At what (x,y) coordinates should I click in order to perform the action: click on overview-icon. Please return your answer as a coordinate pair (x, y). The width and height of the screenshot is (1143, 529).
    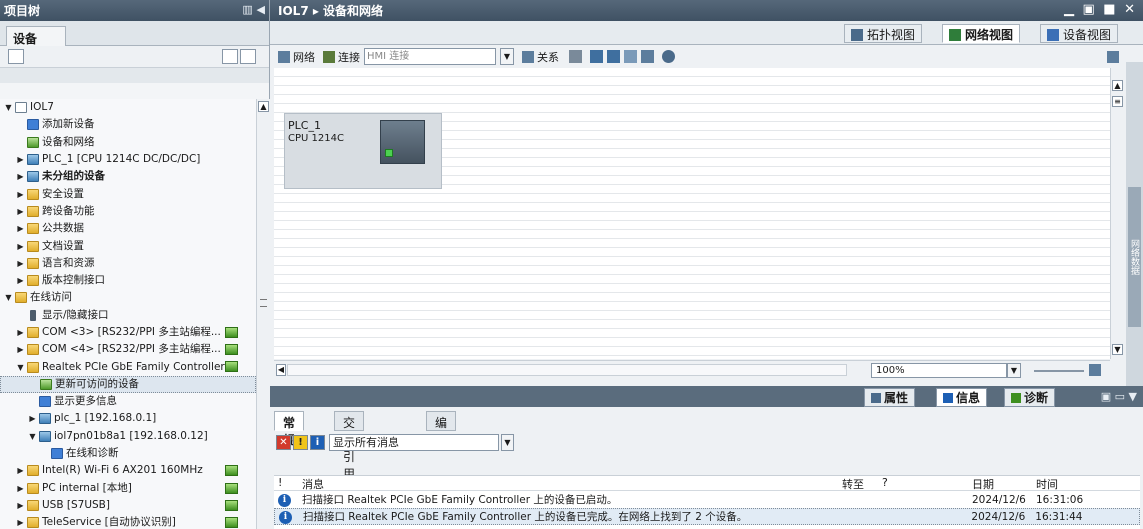
    Looking at the image, I should click on (16, 56).